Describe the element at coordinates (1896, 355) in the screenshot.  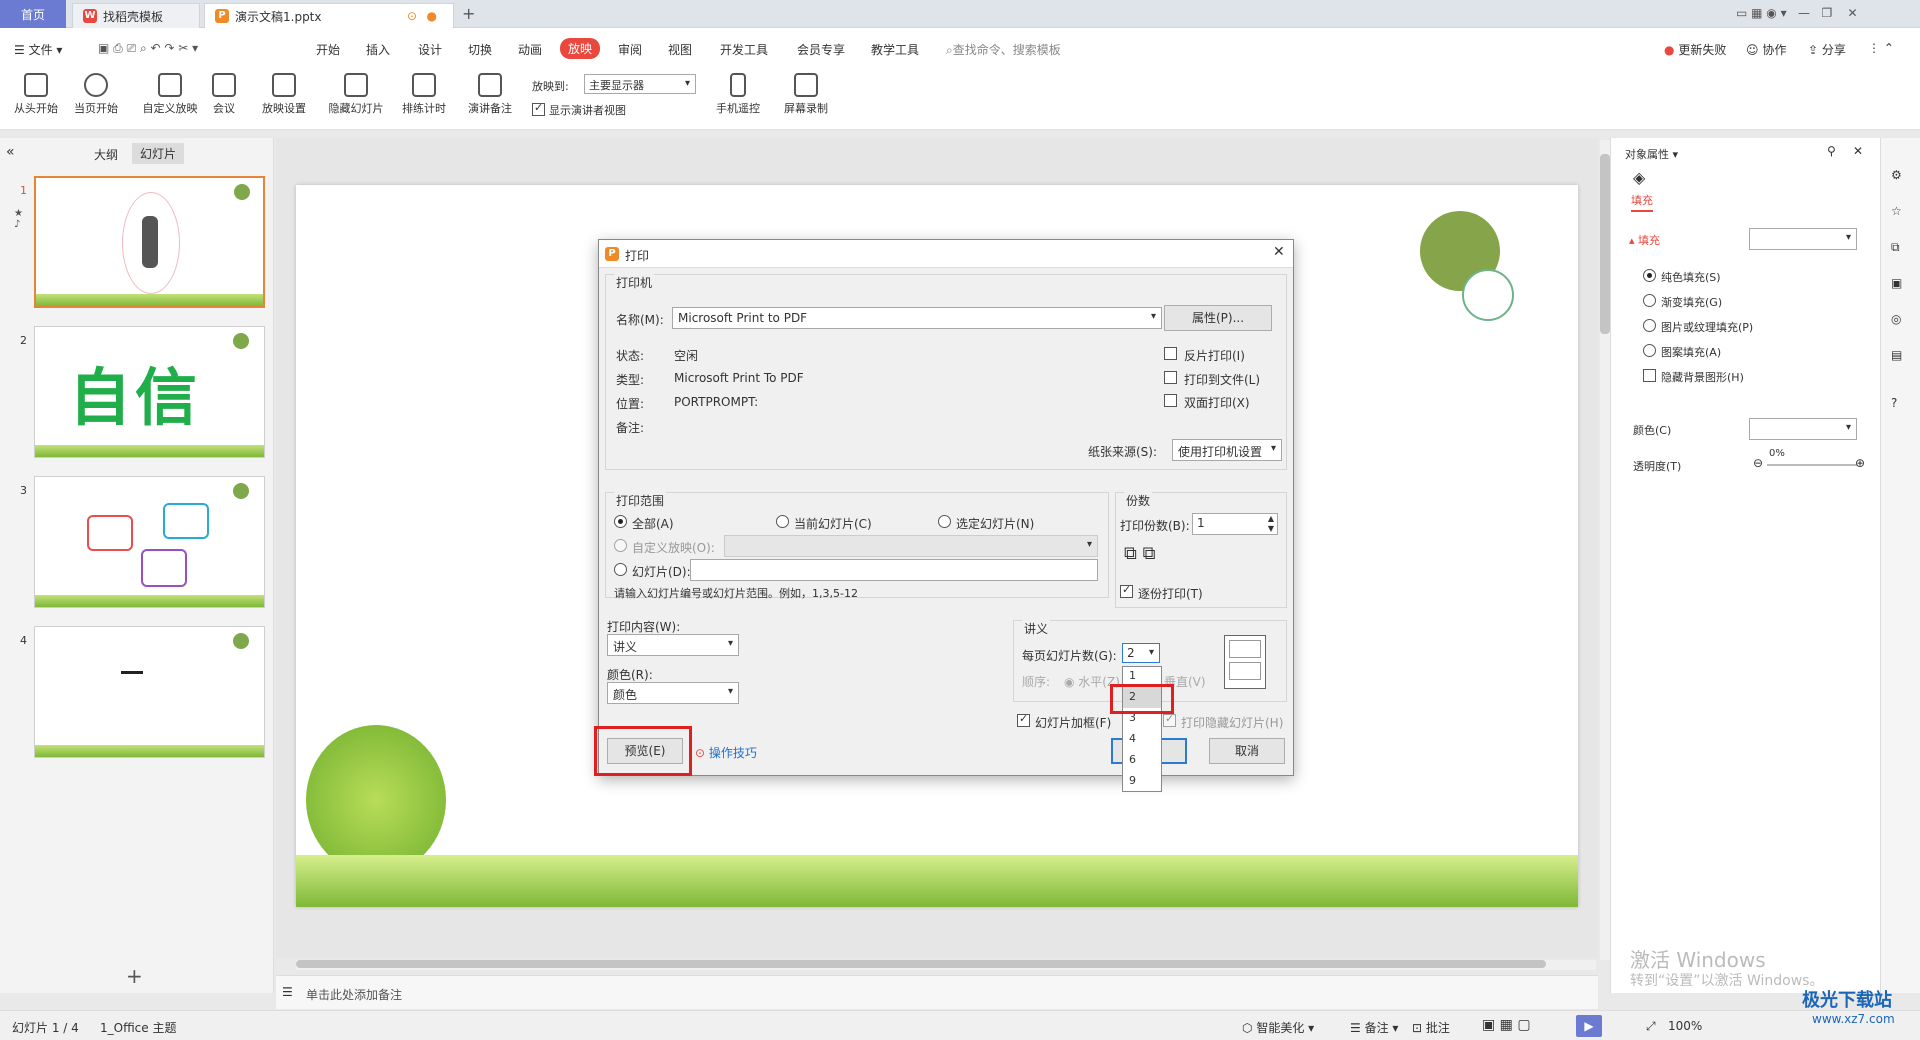
I see `book-icon: ▤` at that location.